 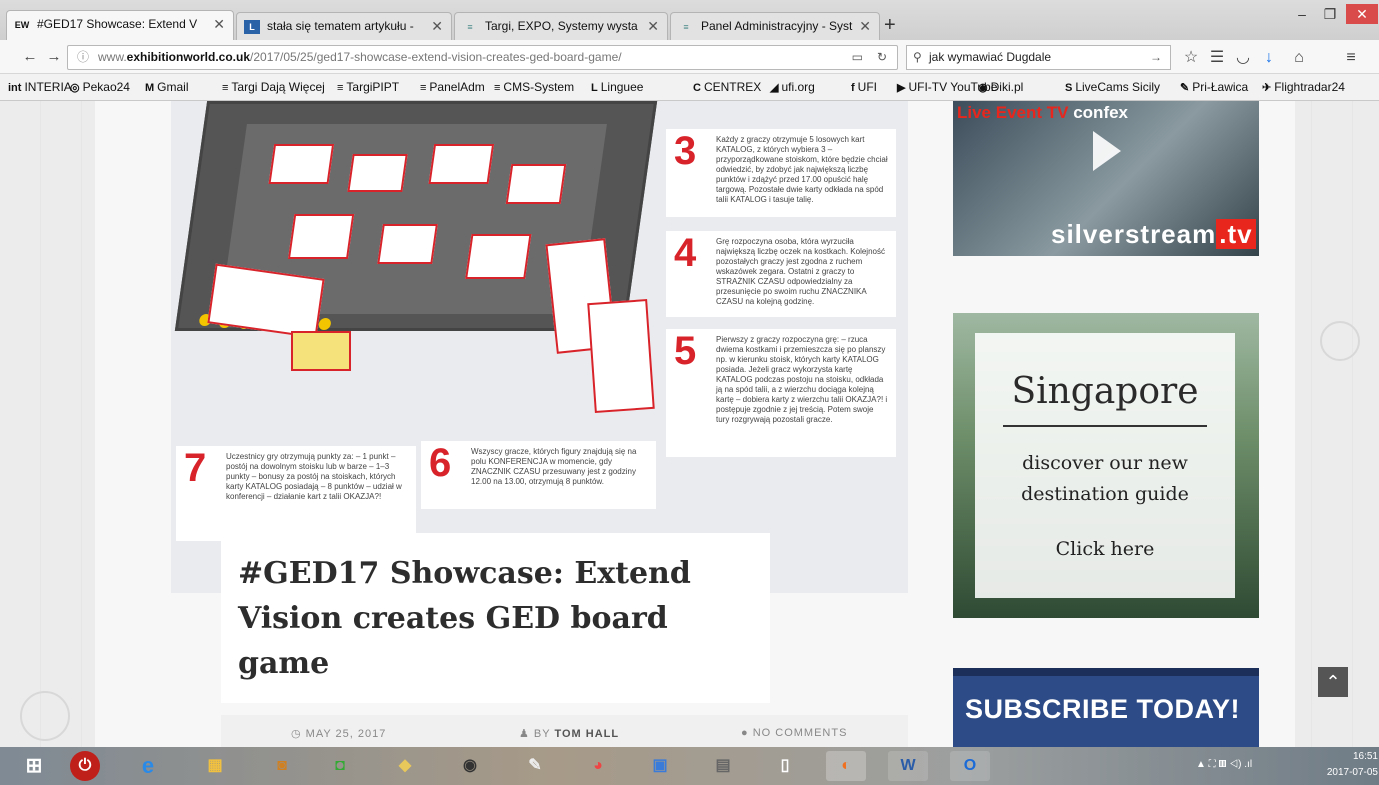 I want to click on ad-subtitle: discover our new destination guide, so click(x=1105, y=478).